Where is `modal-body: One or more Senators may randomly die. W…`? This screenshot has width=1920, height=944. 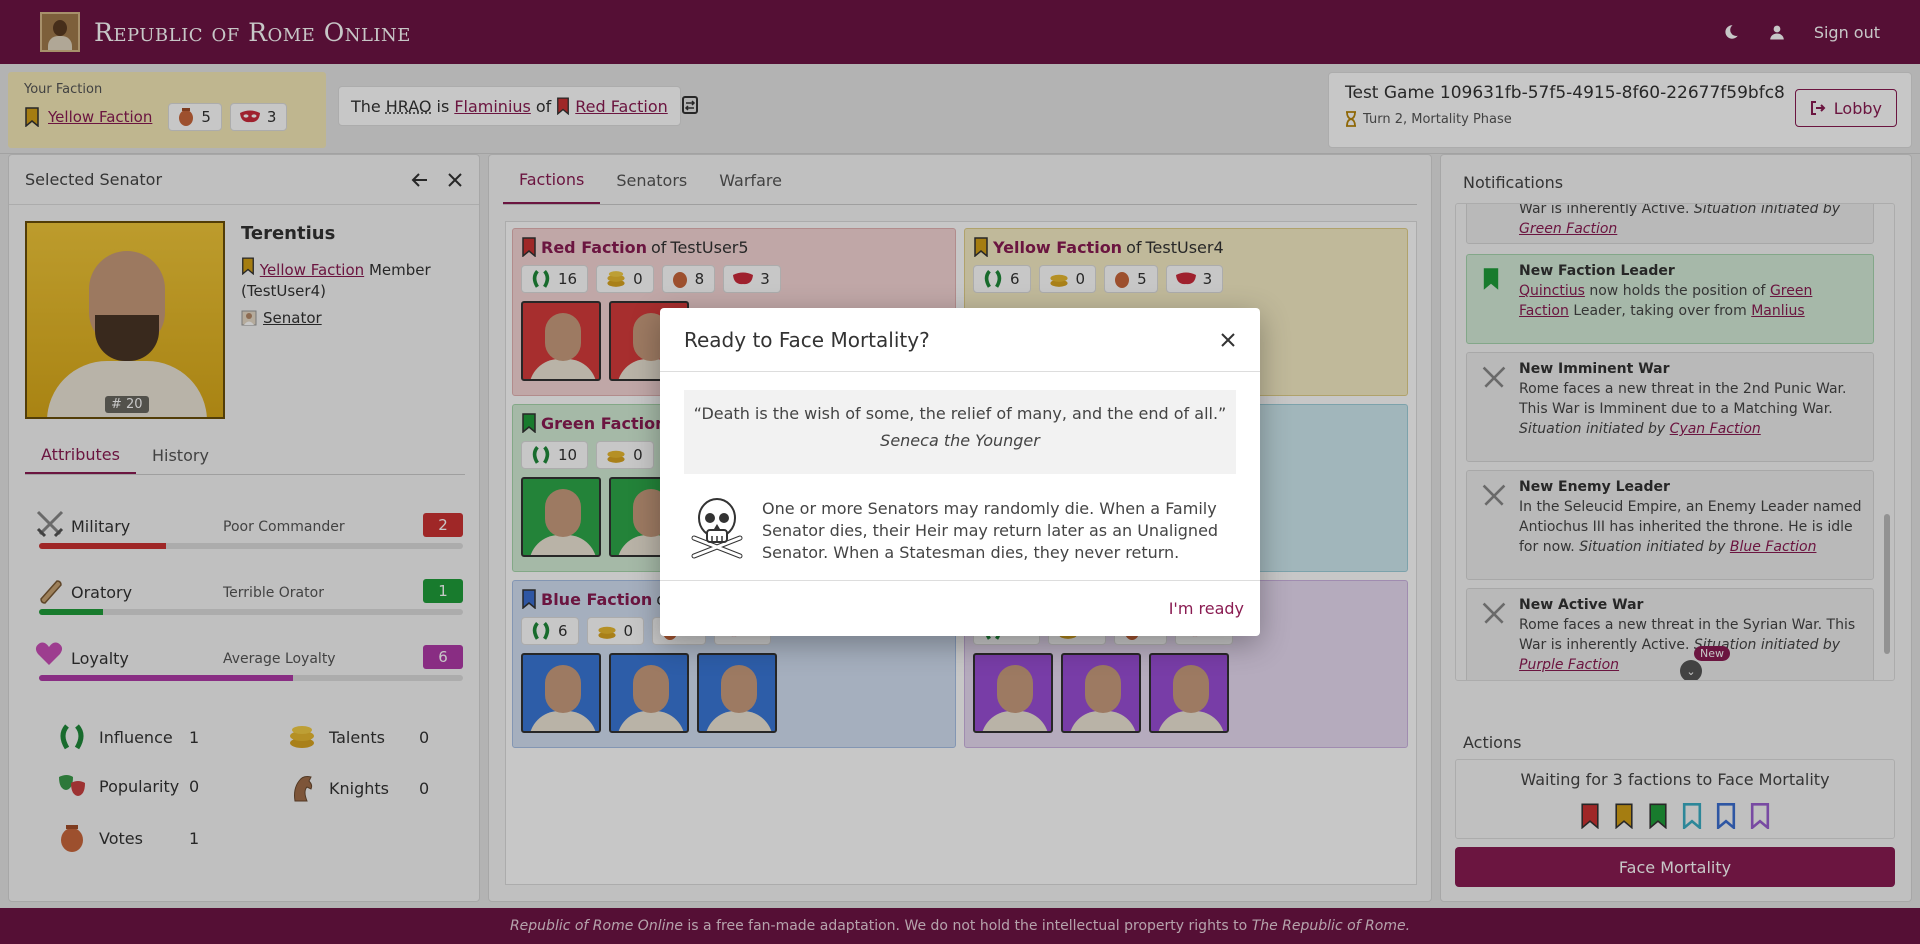
modal-body: One or more Senators may randomly die. W… is located at coordinates (961, 528).